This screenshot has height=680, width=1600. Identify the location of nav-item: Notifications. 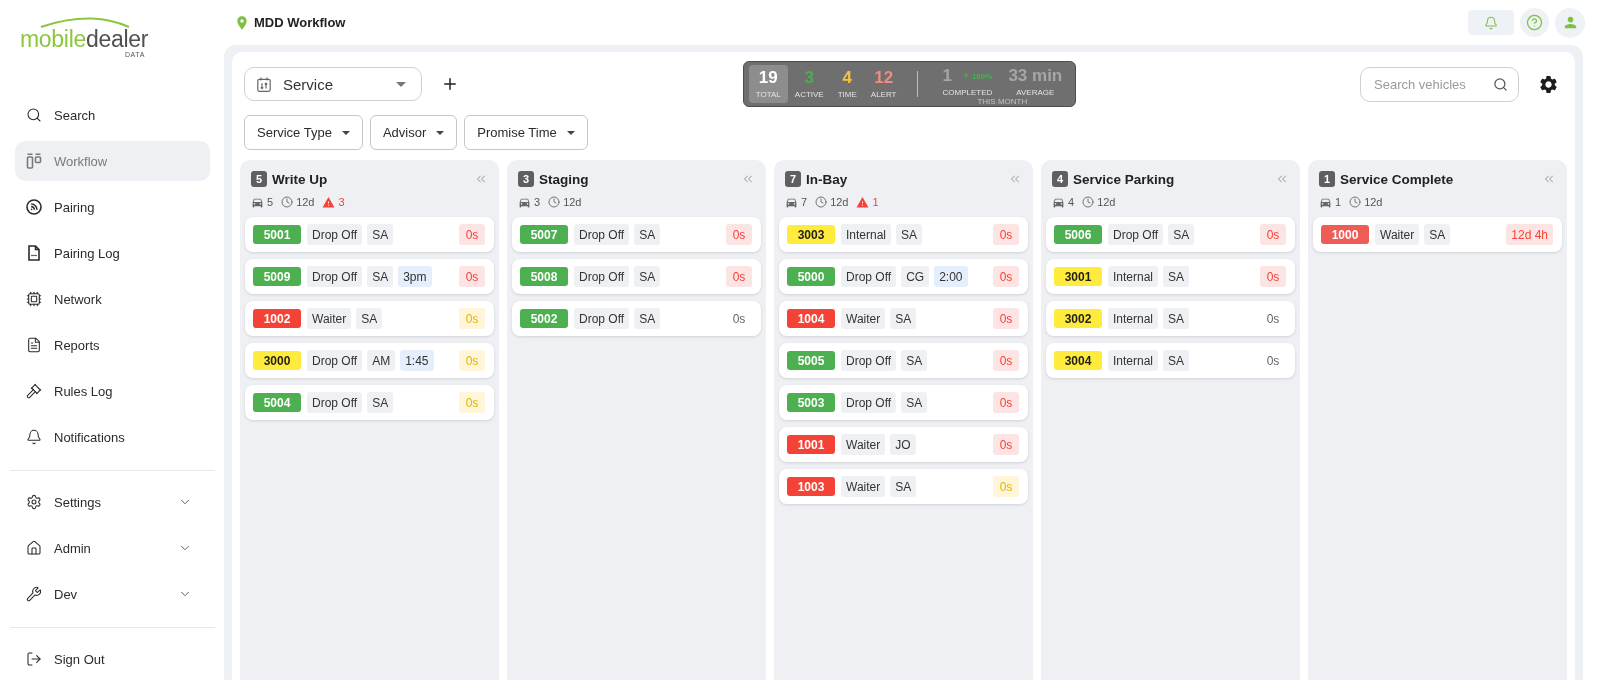
(112, 437).